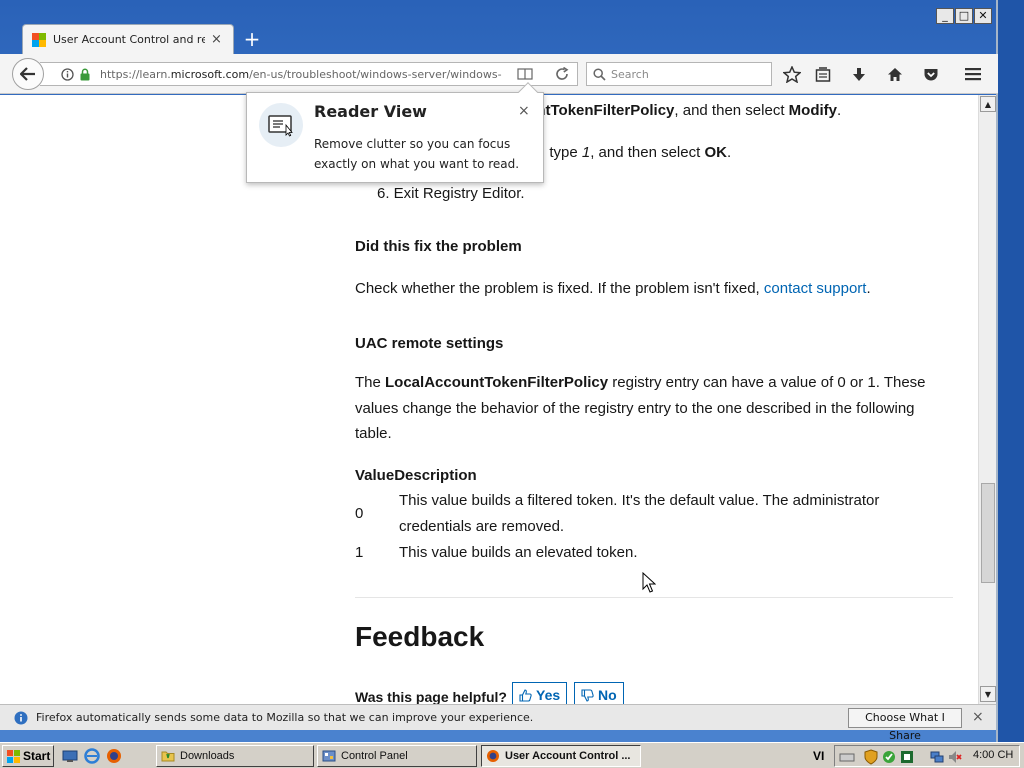 This screenshot has width=1024, height=768. What do you see at coordinates (907, 757) in the screenshot?
I see `app-status-icon` at bounding box center [907, 757].